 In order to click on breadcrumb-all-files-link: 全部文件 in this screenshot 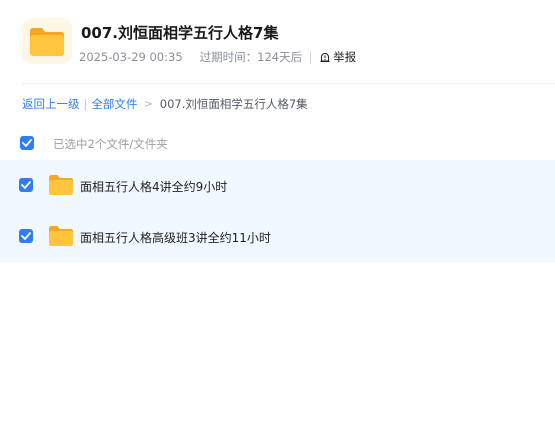, I will do `click(114, 104)`.